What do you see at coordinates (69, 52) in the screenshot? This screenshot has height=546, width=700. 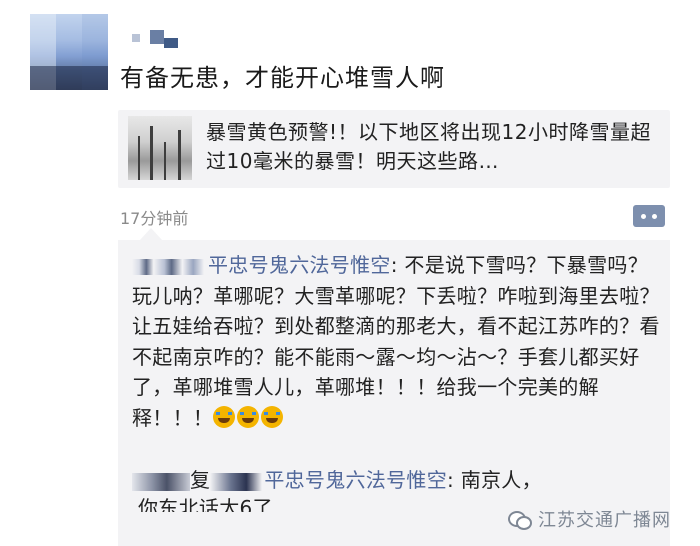 I see `avatar` at bounding box center [69, 52].